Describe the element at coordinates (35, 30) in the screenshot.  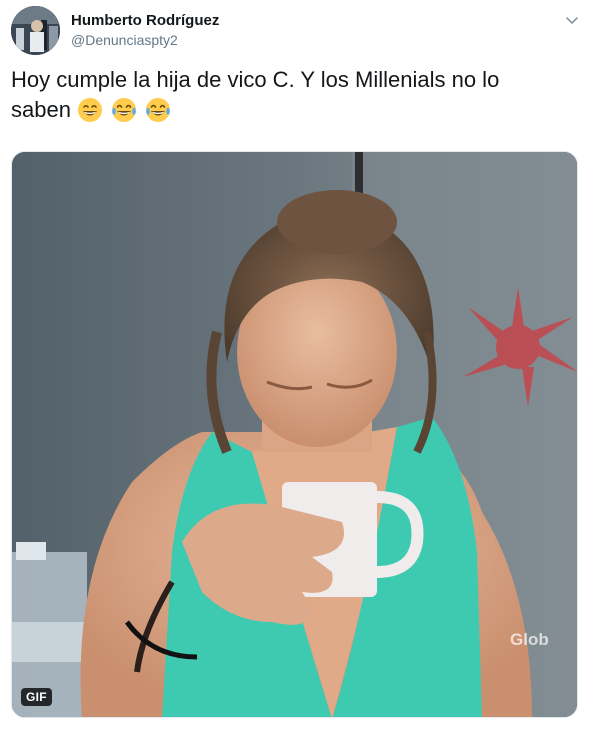
I see `avatar` at that location.